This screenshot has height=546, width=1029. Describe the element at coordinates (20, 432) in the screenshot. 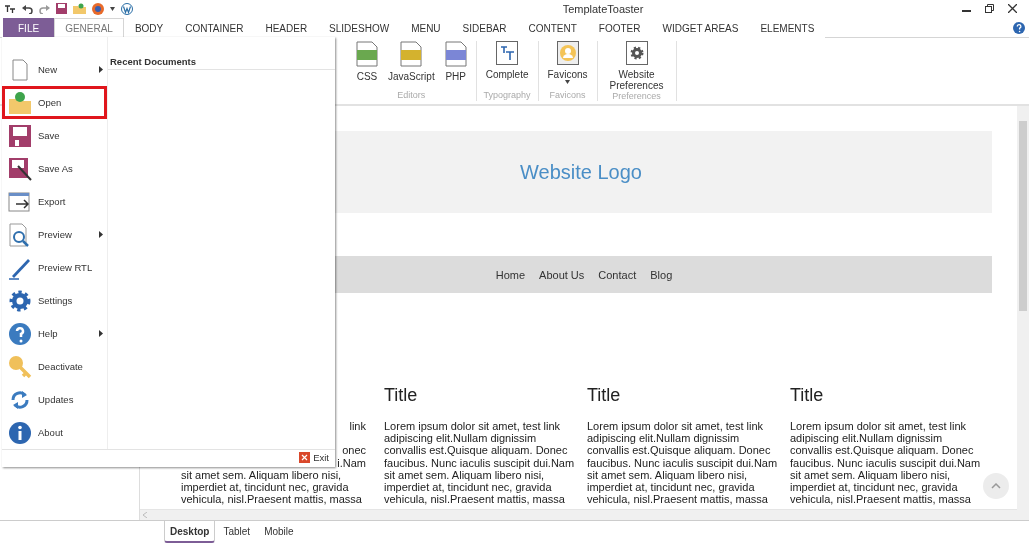

I see `info-icon` at that location.